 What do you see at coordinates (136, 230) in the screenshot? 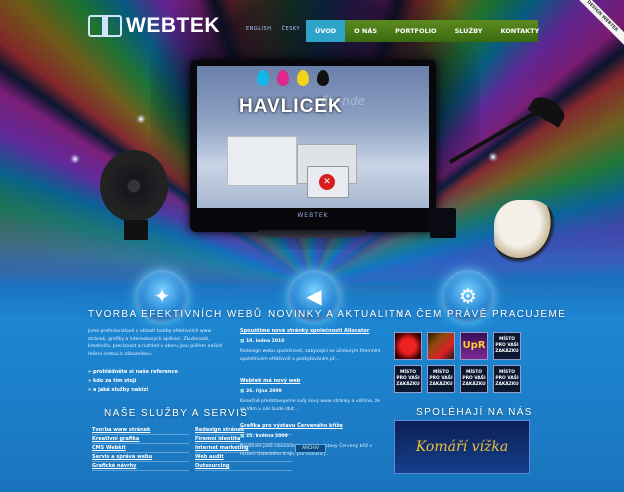
I see `fan-base` at bounding box center [136, 230].